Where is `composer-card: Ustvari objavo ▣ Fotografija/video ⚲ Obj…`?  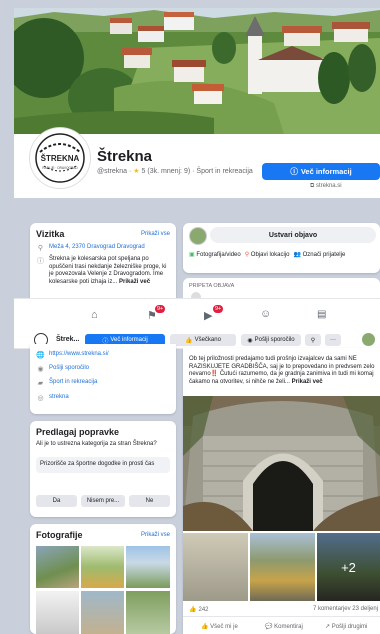 composer-card: Ustvari objavo ▣ Fotografija/video ⚲ Obj… is located at coordinates (281, 248).